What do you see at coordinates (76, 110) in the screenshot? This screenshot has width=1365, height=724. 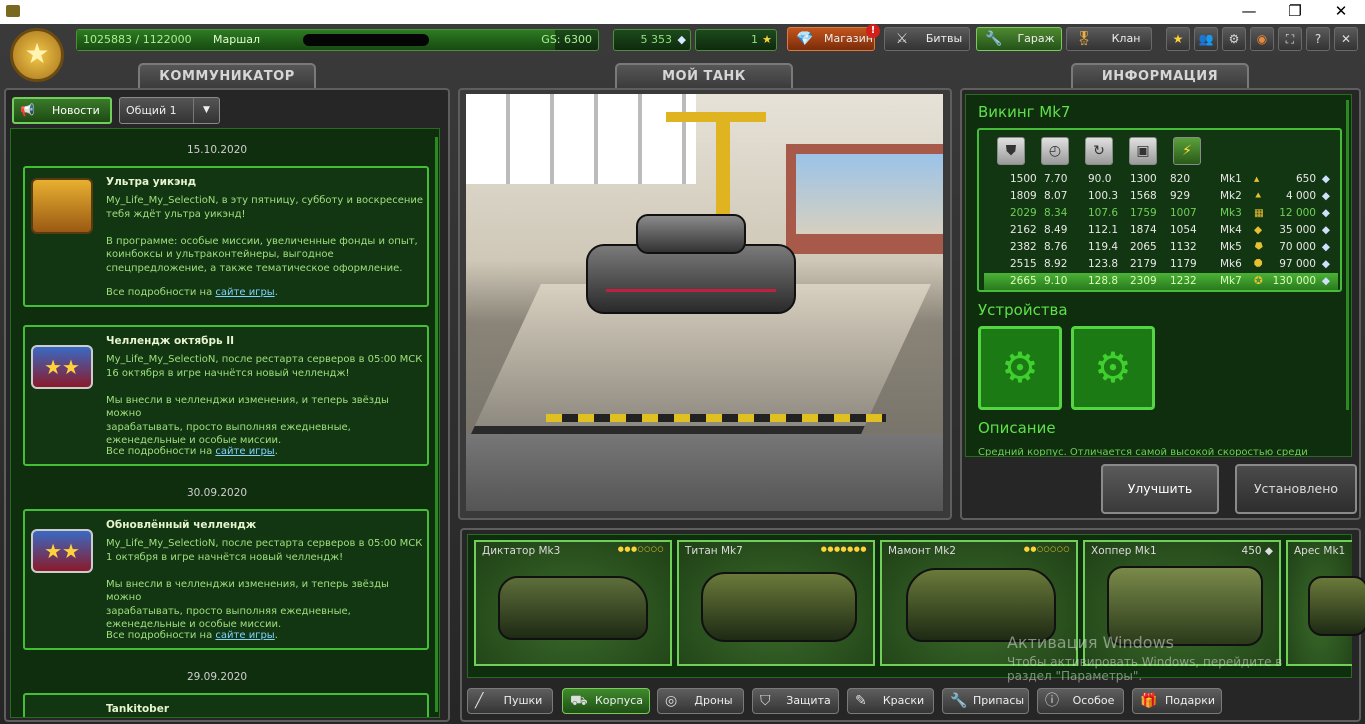 I see `news-label: Новости` at bounding box center [76, 110].